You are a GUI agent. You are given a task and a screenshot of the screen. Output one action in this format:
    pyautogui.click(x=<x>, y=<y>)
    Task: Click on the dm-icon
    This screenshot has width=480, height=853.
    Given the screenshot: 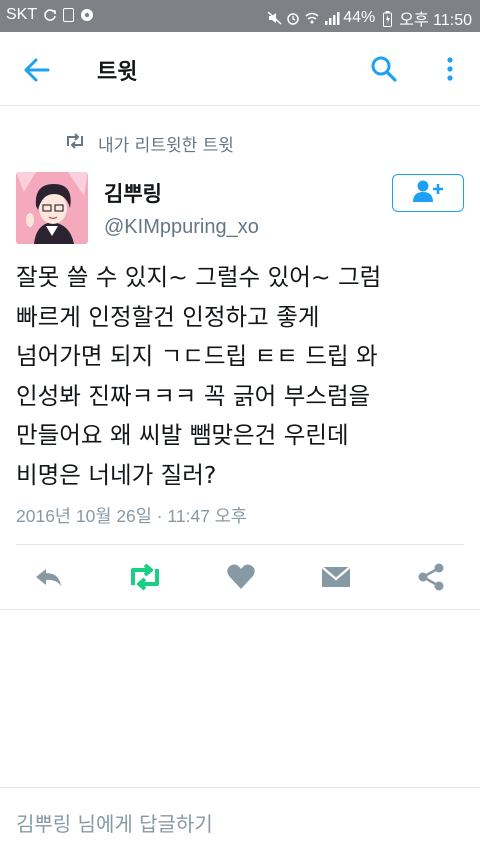 What is the action you would take?
    pyautogui.click(x=336, y=577)
    